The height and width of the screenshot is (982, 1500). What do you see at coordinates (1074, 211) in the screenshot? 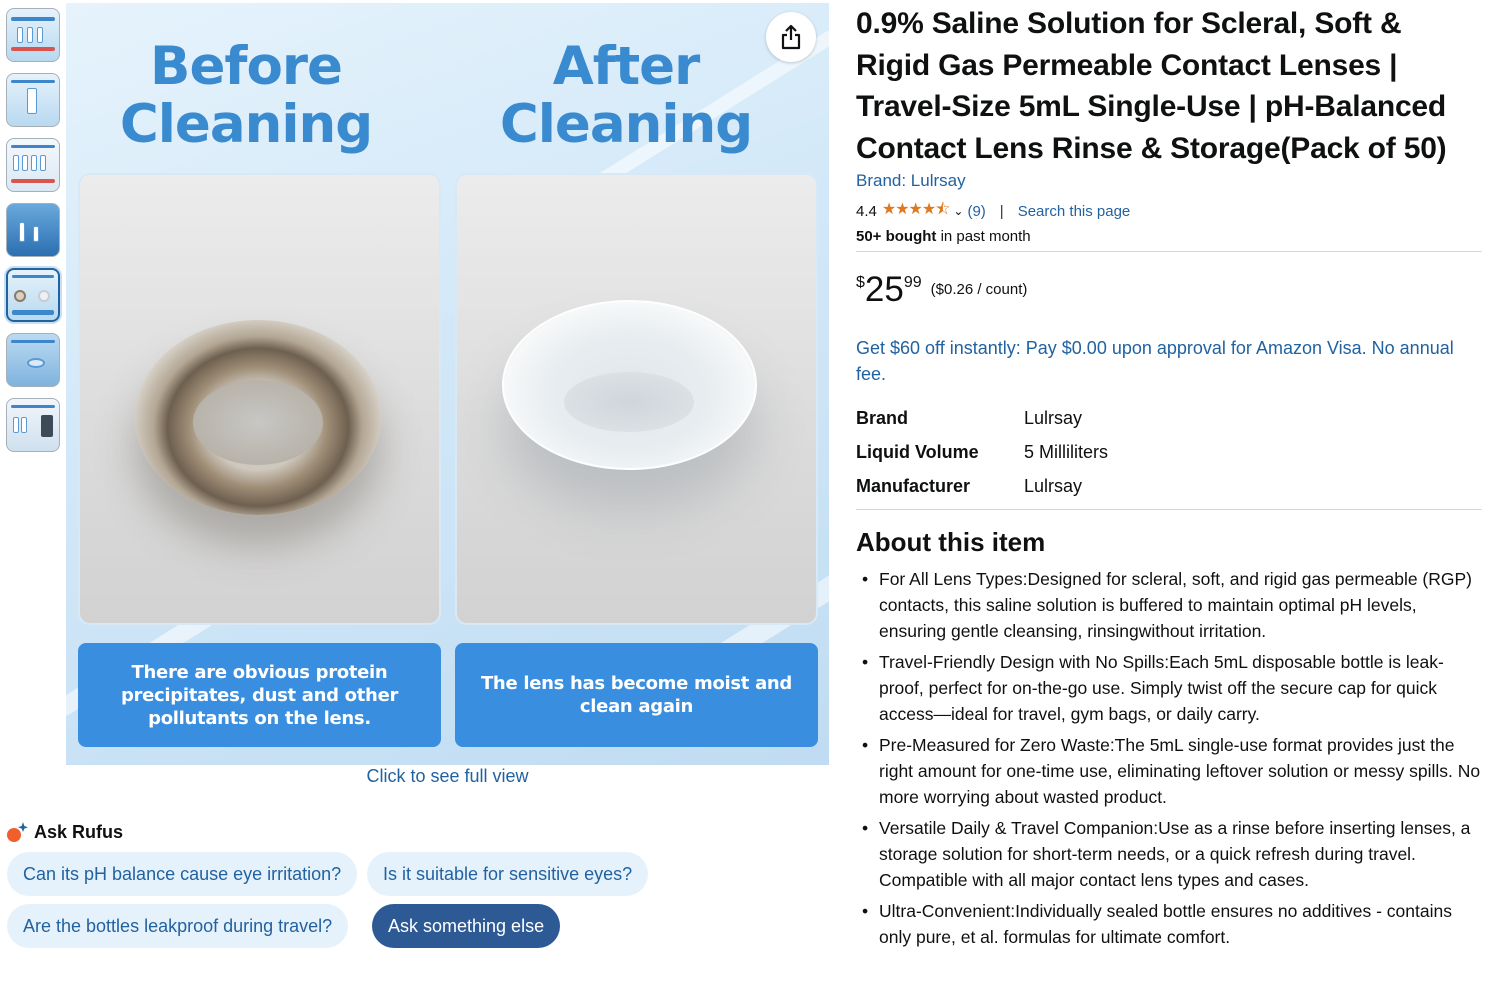
I see `search-this-page-link: Search this page` at bounding box center [1074, 211].